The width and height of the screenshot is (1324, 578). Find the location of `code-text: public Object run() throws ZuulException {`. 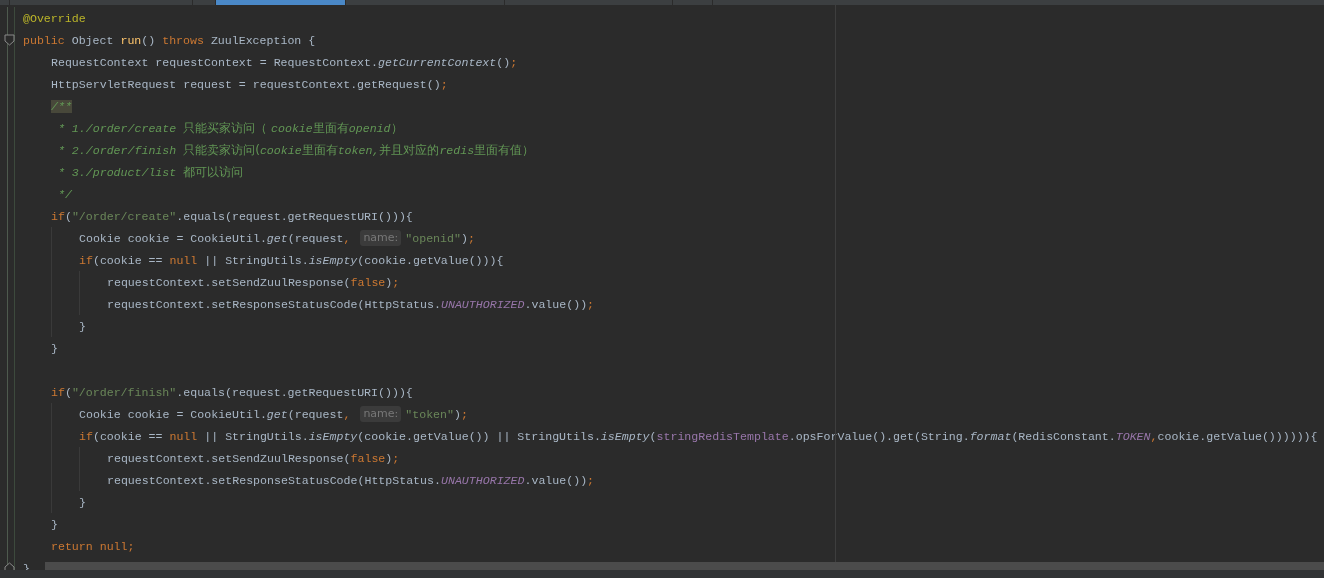

code-text: public Object run() throws ZuulException { is located at coordinates (169, 40).